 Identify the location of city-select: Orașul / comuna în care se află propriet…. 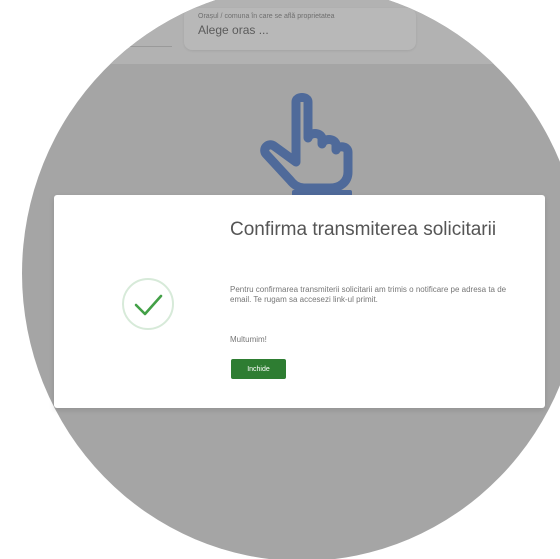
(300, 29).